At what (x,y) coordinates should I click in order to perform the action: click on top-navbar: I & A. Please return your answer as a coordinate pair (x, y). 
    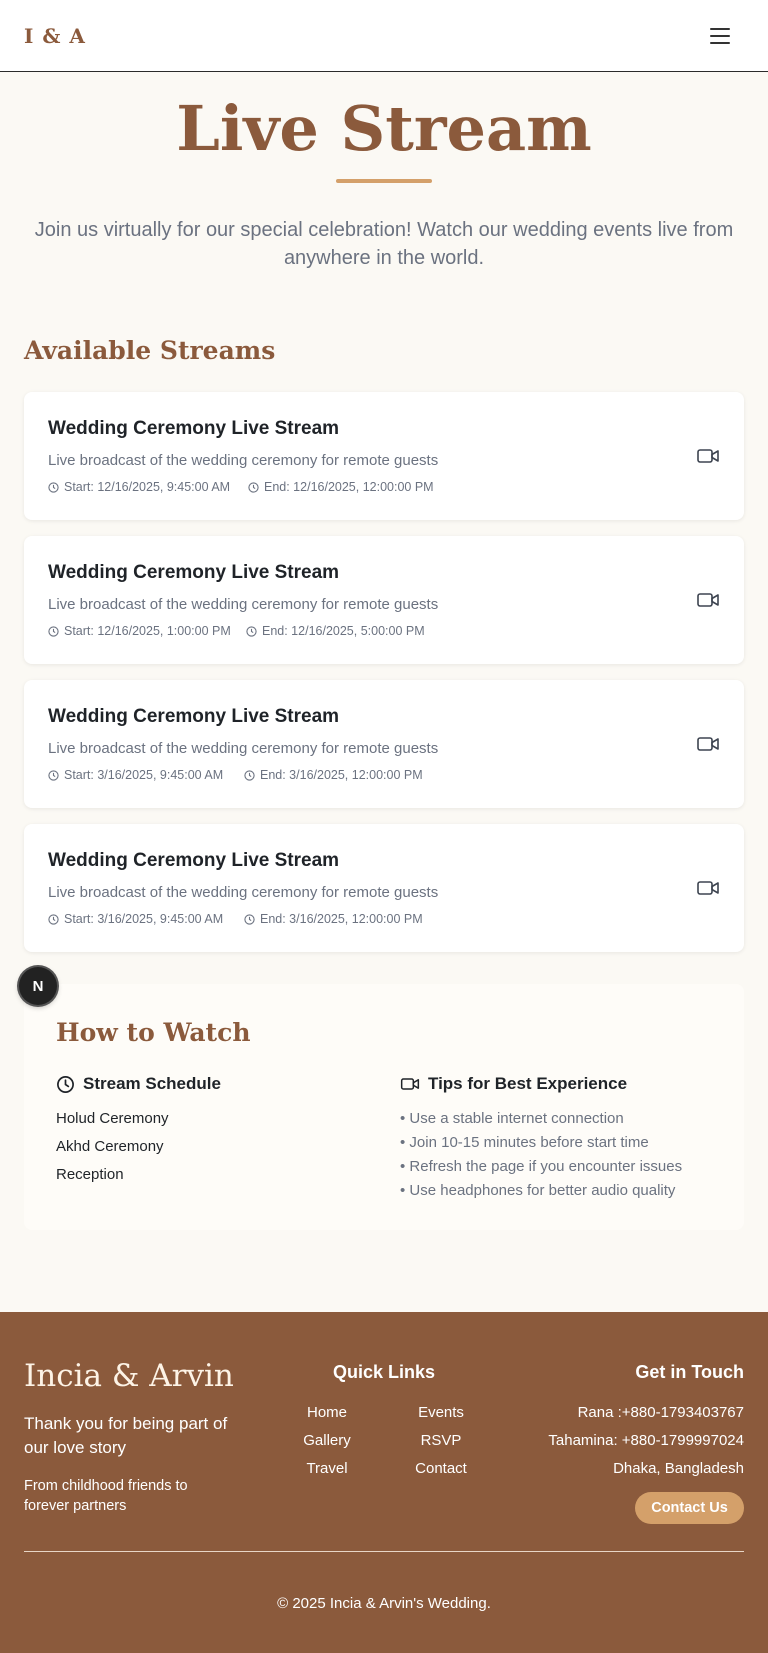
    Looking at the image, I should click on (384, 36).